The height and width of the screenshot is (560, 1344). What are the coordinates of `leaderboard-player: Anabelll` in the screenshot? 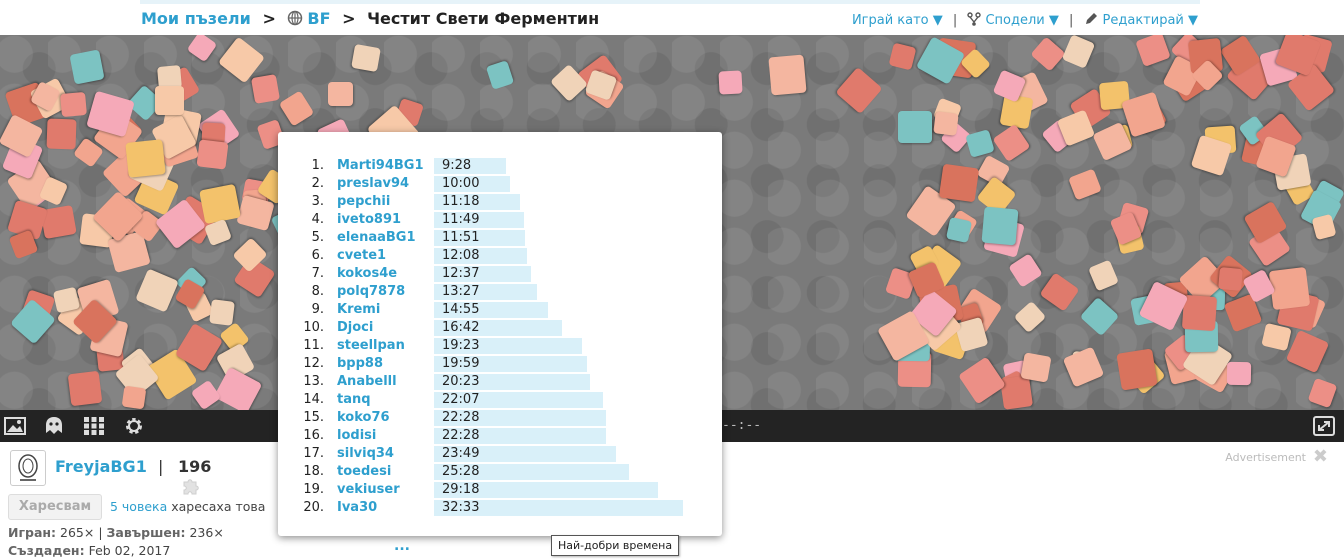 It's located at (367, 381).